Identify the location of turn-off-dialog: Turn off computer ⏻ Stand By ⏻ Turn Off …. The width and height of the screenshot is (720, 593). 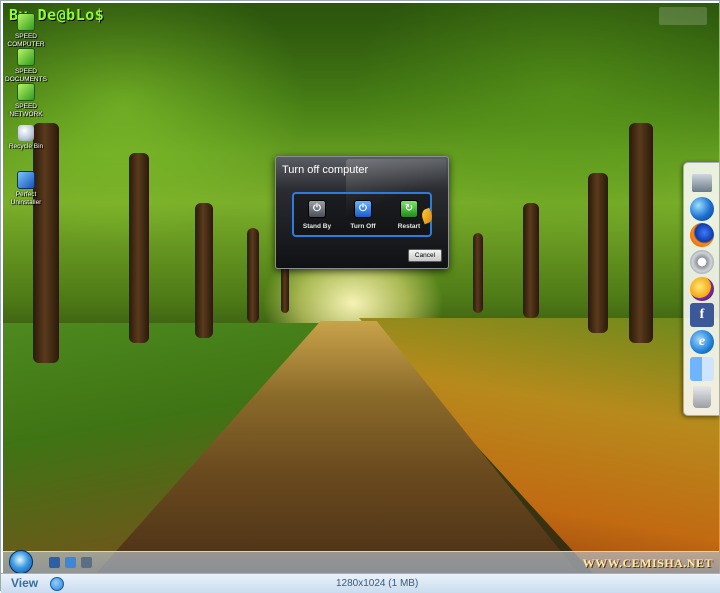
(362, 212).